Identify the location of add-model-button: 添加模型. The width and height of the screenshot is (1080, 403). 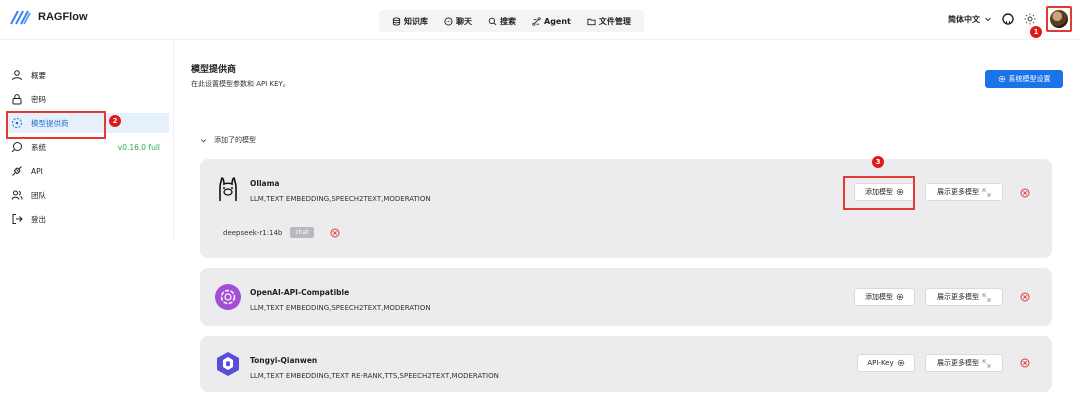
(884, 297).